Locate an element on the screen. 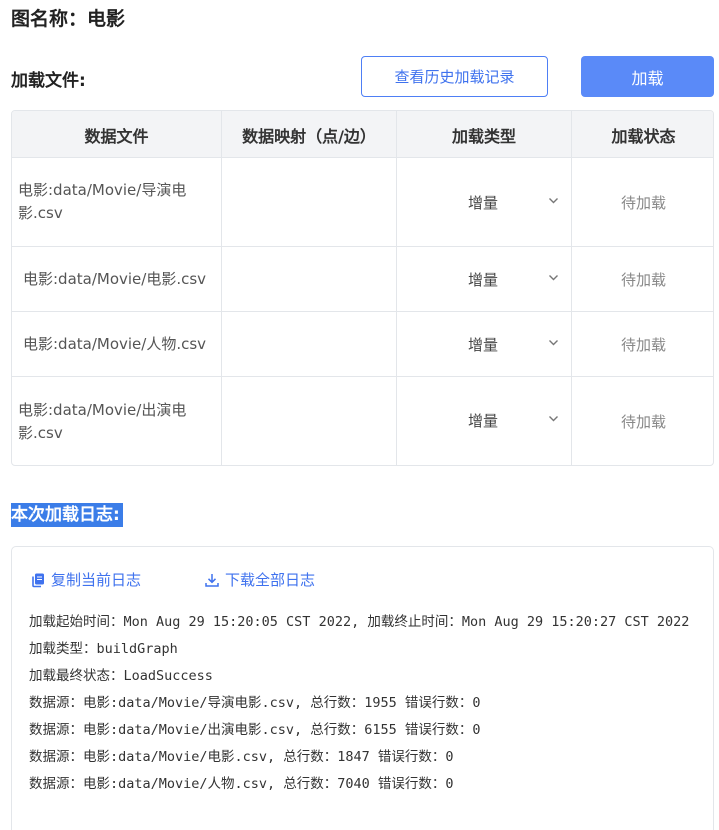  data-file-cell: 电影:data/Movie/人物.csv is located at coordinates (117, 344).